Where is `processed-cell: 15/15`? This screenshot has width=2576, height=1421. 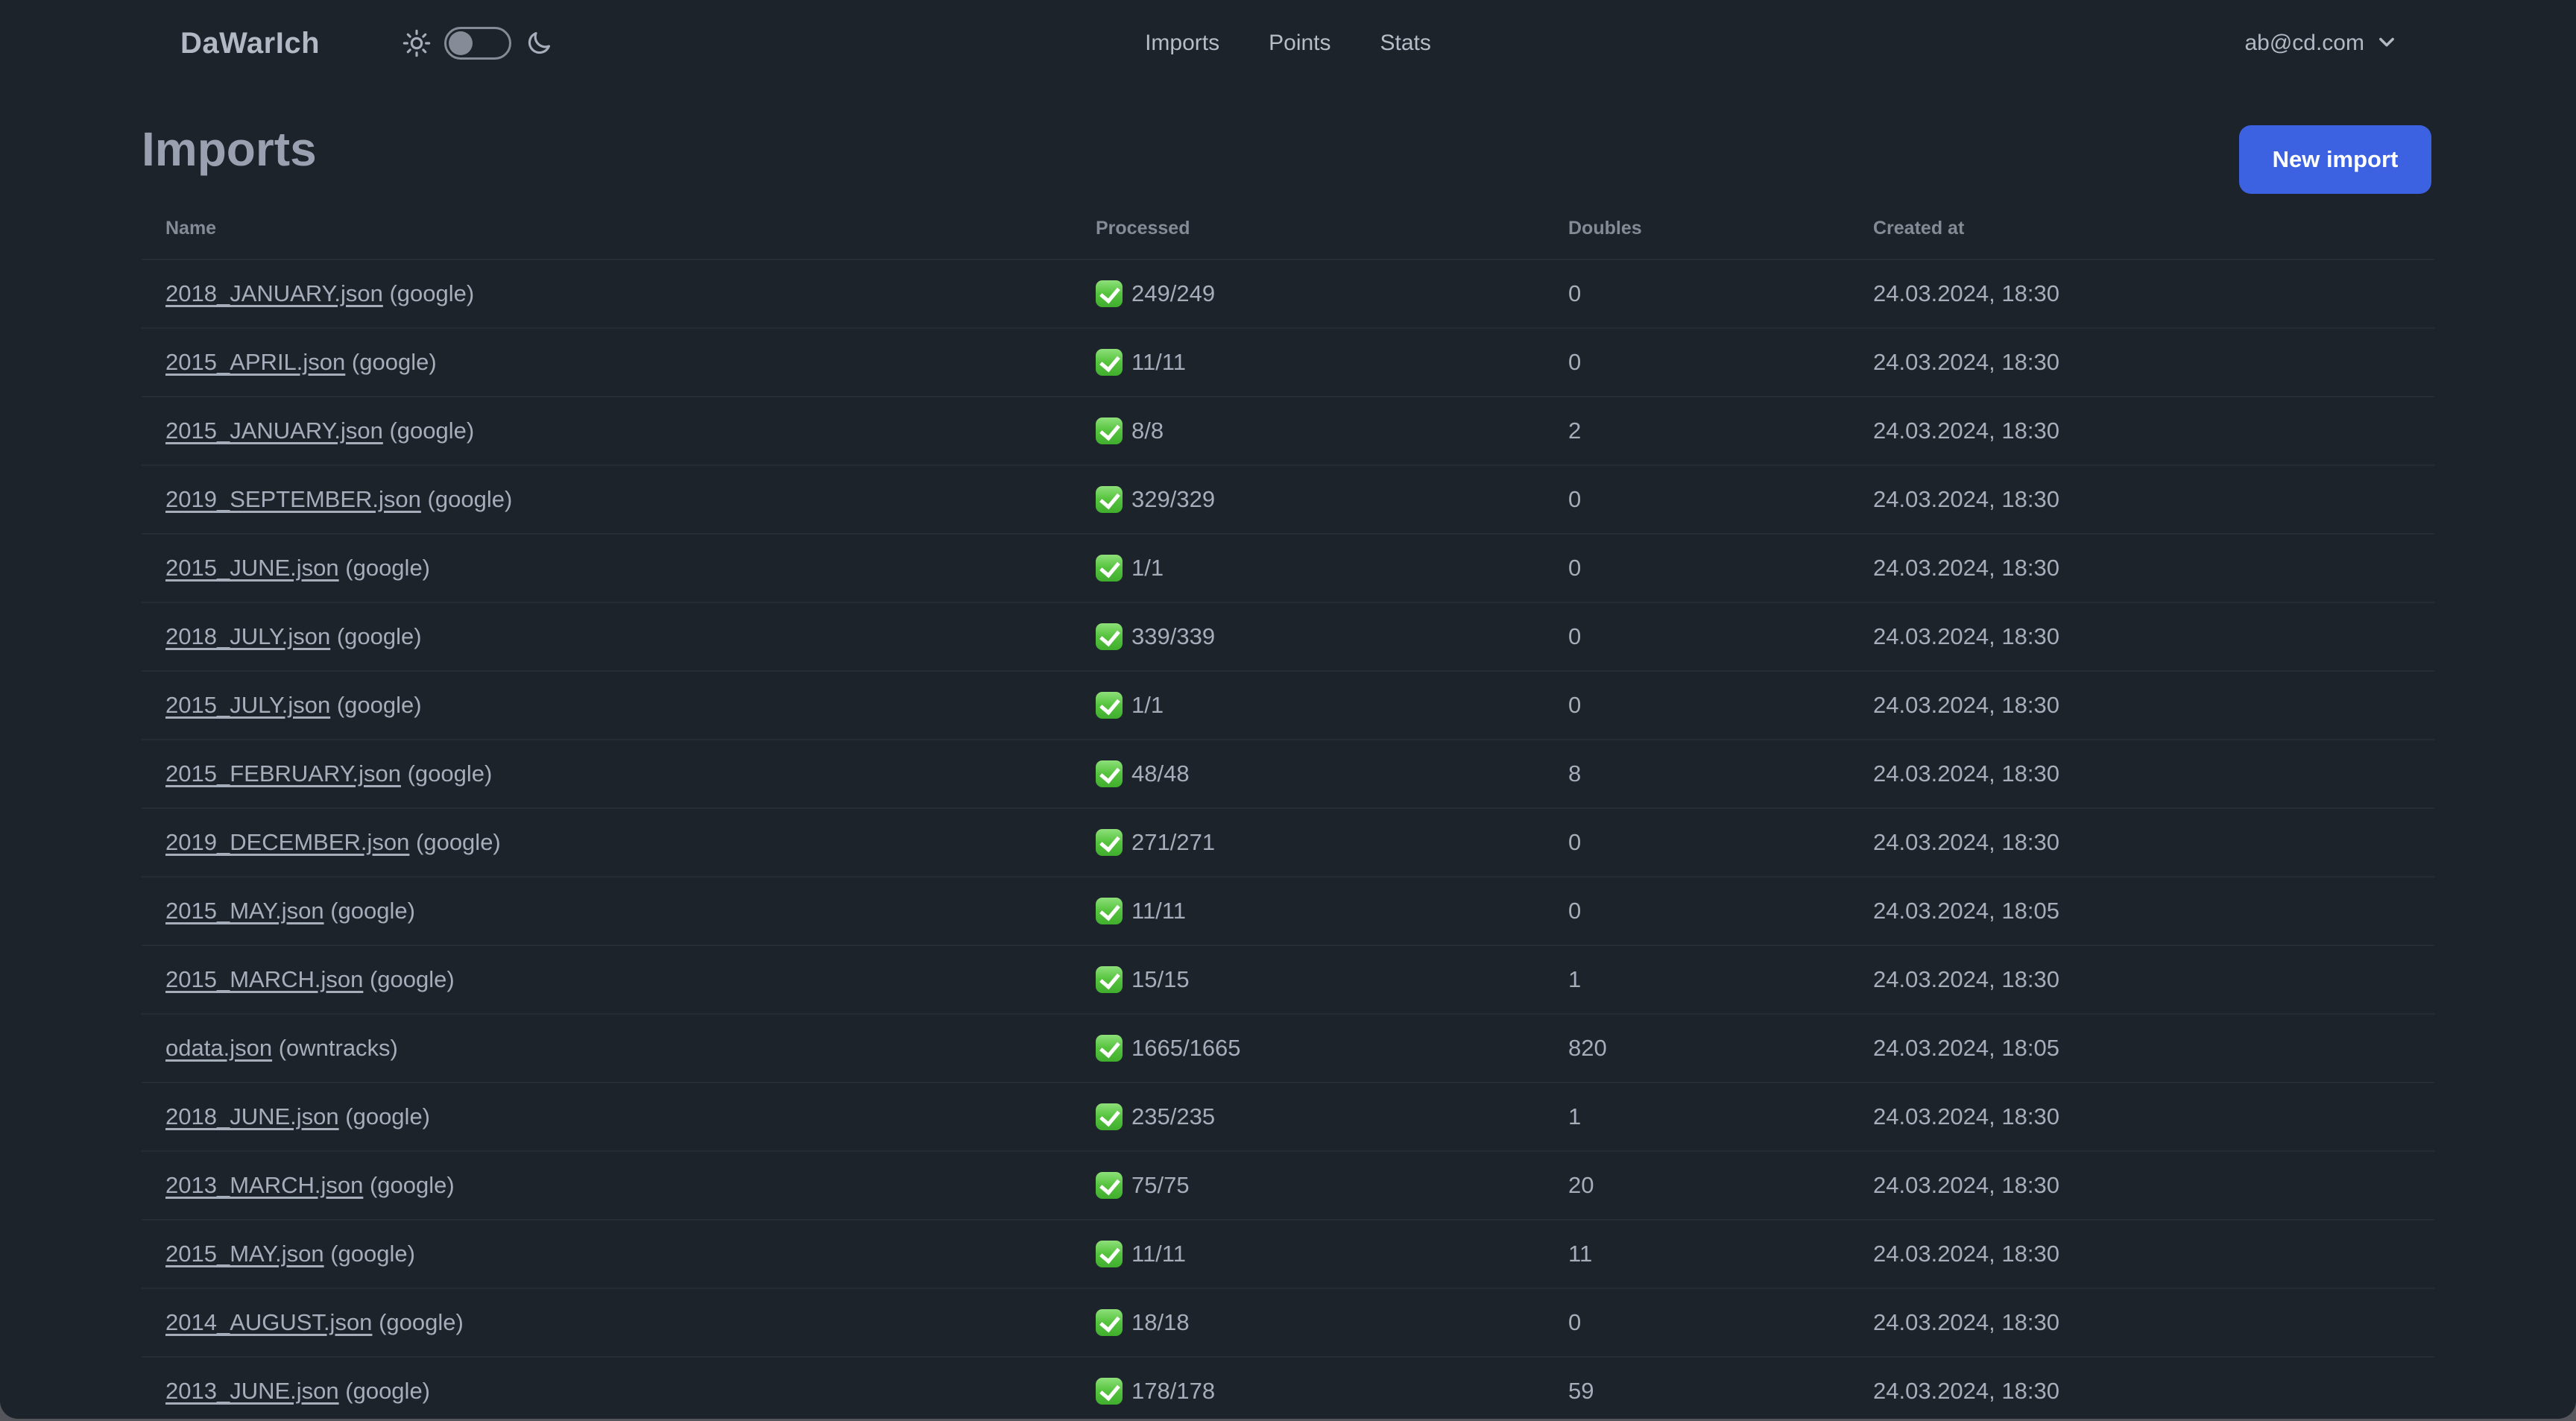 processed-cell: 15/15 is located at coordinates (1308, 979).